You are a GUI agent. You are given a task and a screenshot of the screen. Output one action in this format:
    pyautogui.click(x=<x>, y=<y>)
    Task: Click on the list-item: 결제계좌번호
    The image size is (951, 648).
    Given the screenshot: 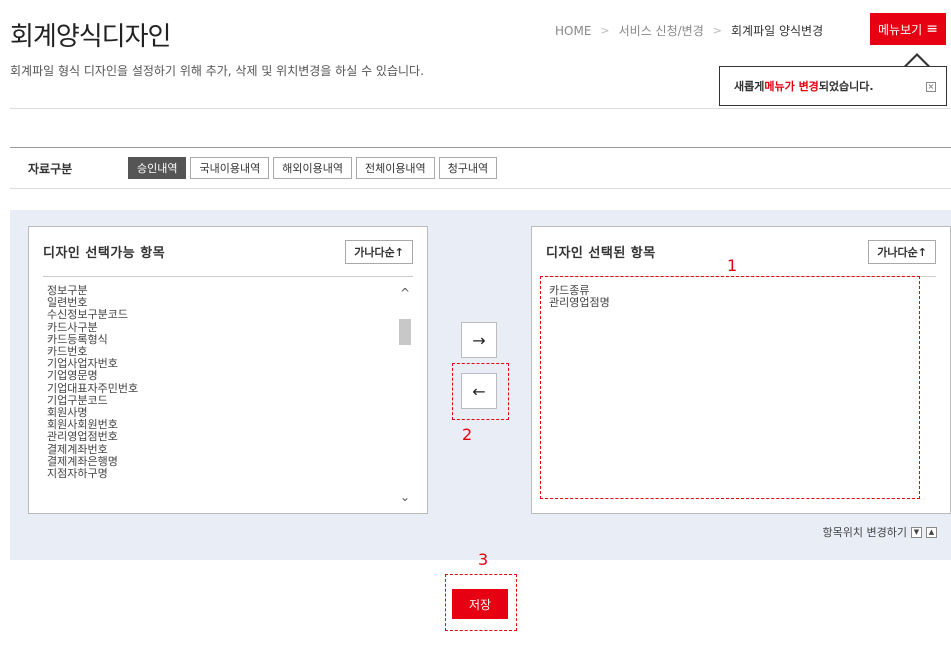 What is the action you would take?
    pyautogui.click(x=222, y=449)
    